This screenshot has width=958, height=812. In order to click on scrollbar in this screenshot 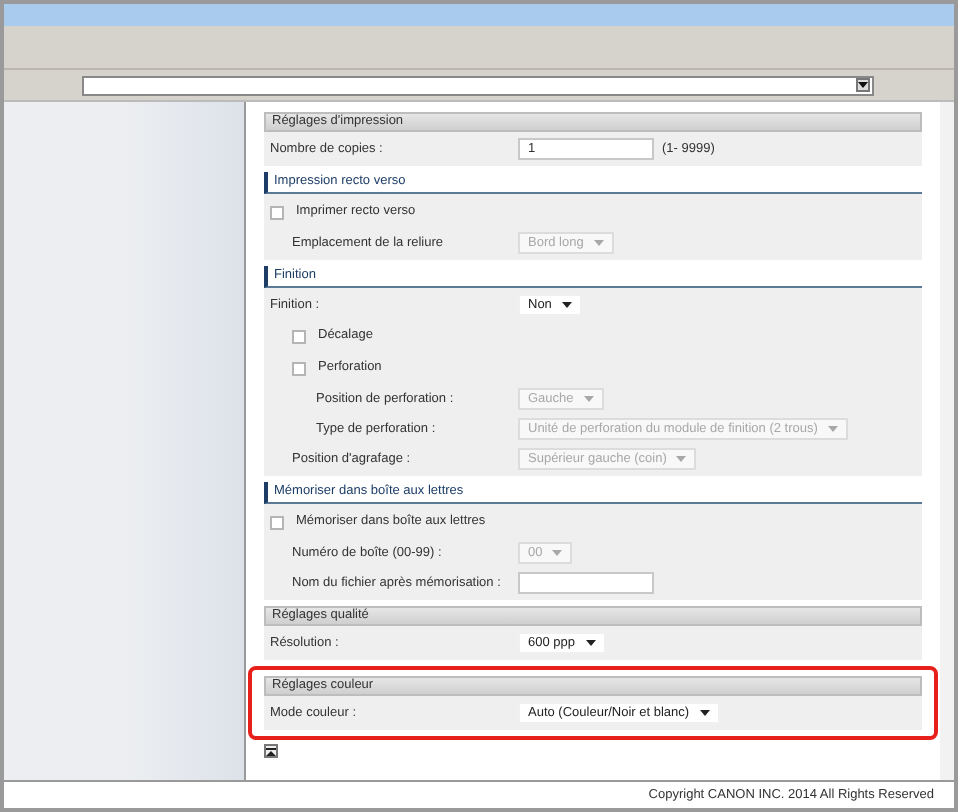, I will do `click(947, 441)`.